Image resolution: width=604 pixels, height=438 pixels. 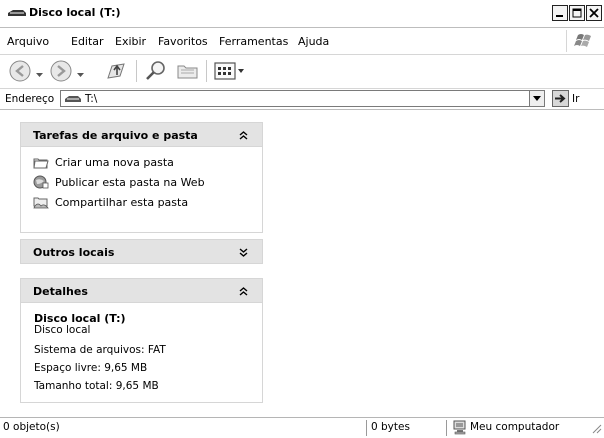 I want to click on menu-favoritos: Favoritos, so click(x=183, y=41).